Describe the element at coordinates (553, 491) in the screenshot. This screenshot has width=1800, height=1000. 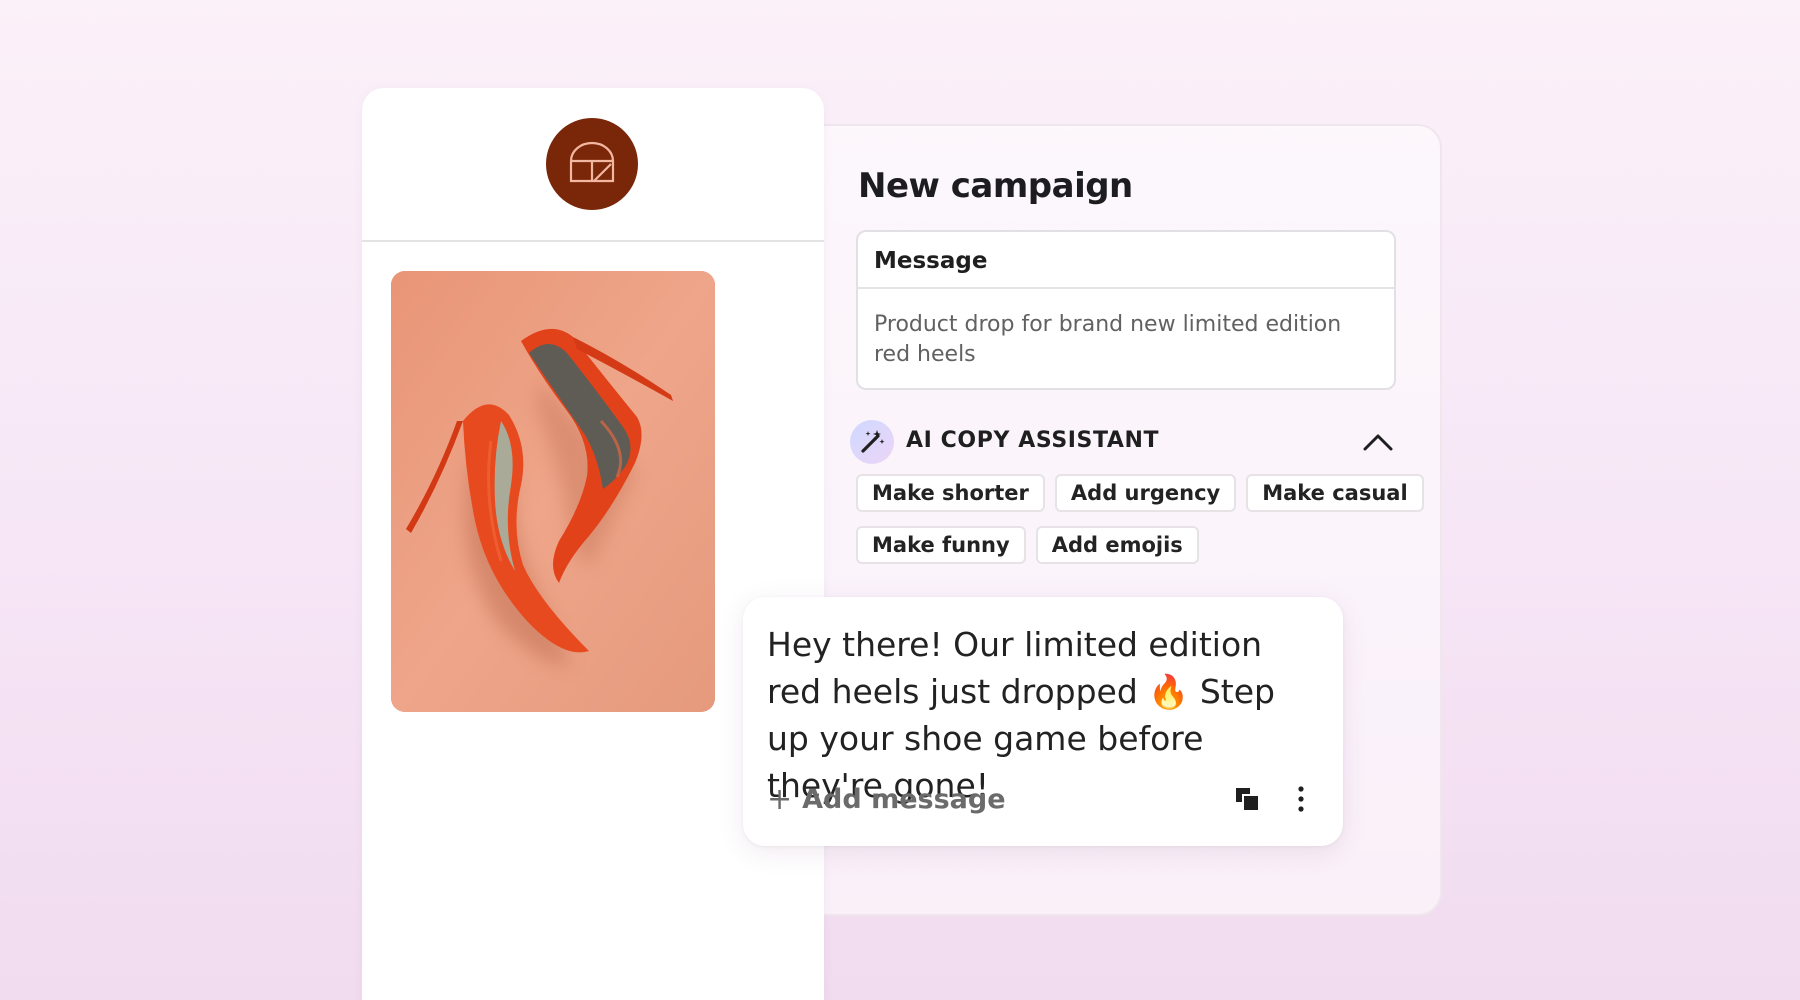
I see `product-image` at that location.